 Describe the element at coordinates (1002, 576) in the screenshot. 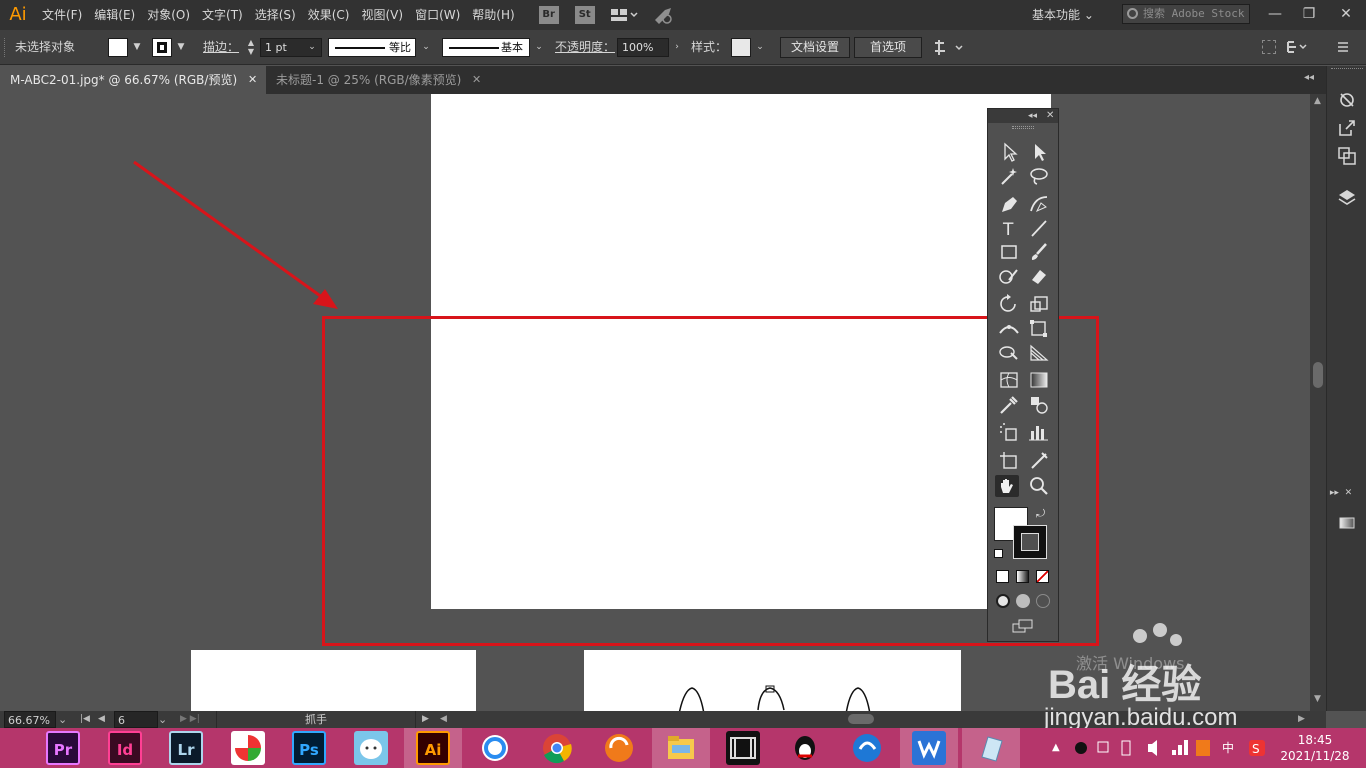

I see `color-mode-icon` at that location.